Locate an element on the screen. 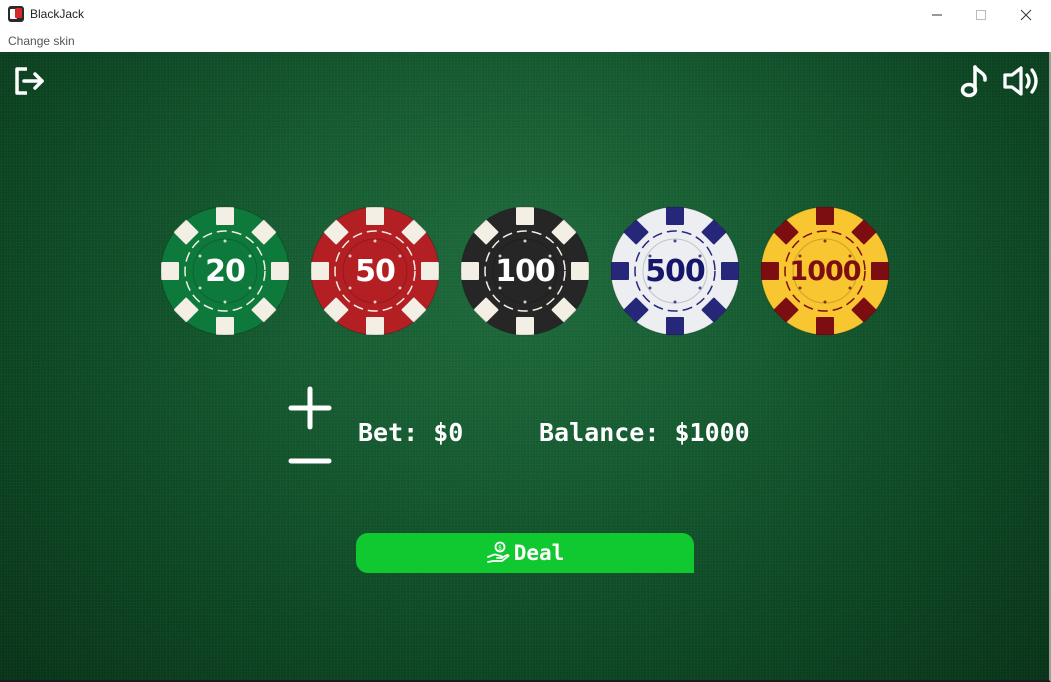  menu-item-change-skin: Change skin is located at coordinates (41, 41).